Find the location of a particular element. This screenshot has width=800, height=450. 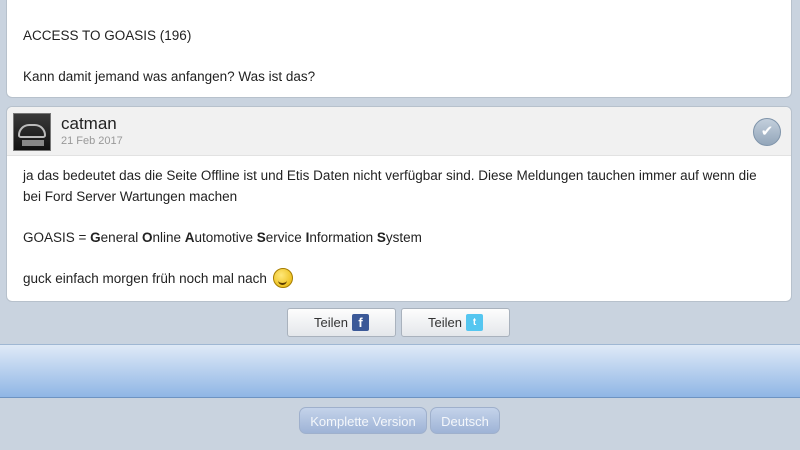

language-button: Deutsch is located at coordinates (465, 420).